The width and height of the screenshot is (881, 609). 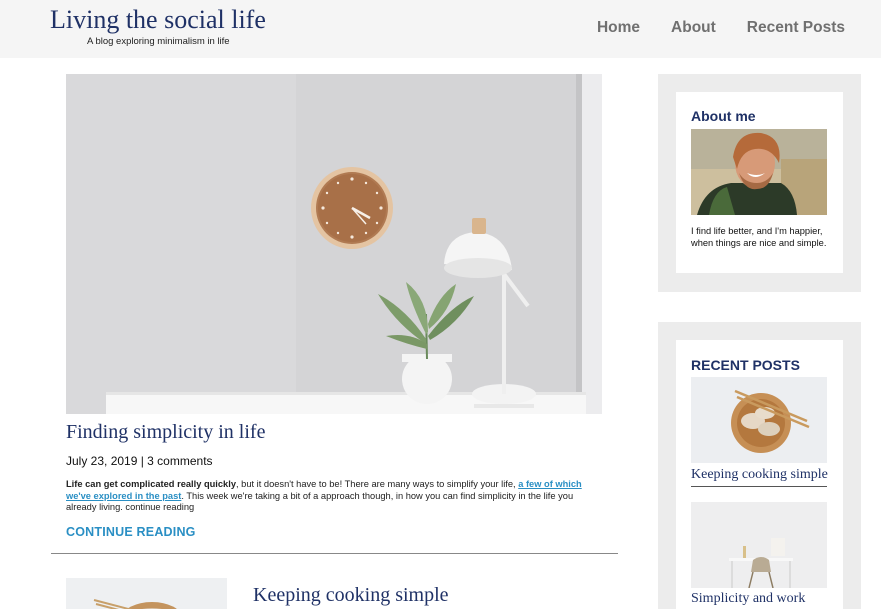 What do you see at coordinates (158, 20) in the screenshot?
I see `site-title: Living the social life` at bounding box center [158, 20].